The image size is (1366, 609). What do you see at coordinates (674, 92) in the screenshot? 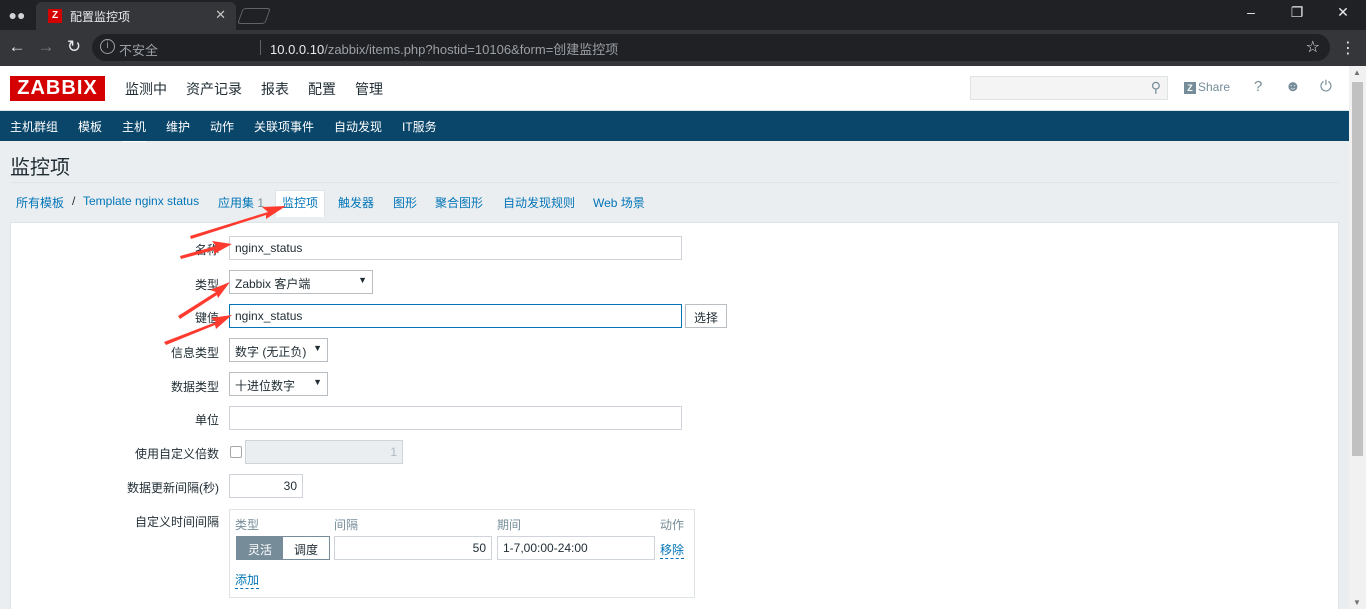
I see `zabbix-header: ZABBIX 监测中 资产记录 报表 配置 管理 ⚲ Z Share ? ☻ ⏻` at bounding box center [674, 92].